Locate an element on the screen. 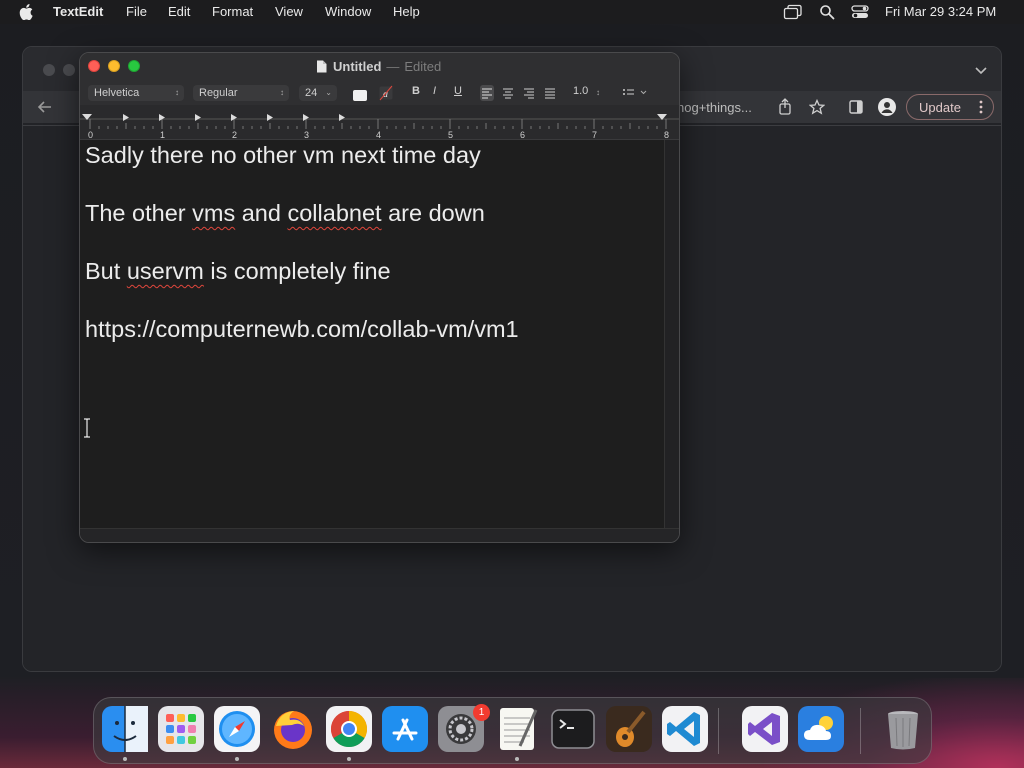  font-size-combo: 24 ⌄ is located at coordinates (318, 93).